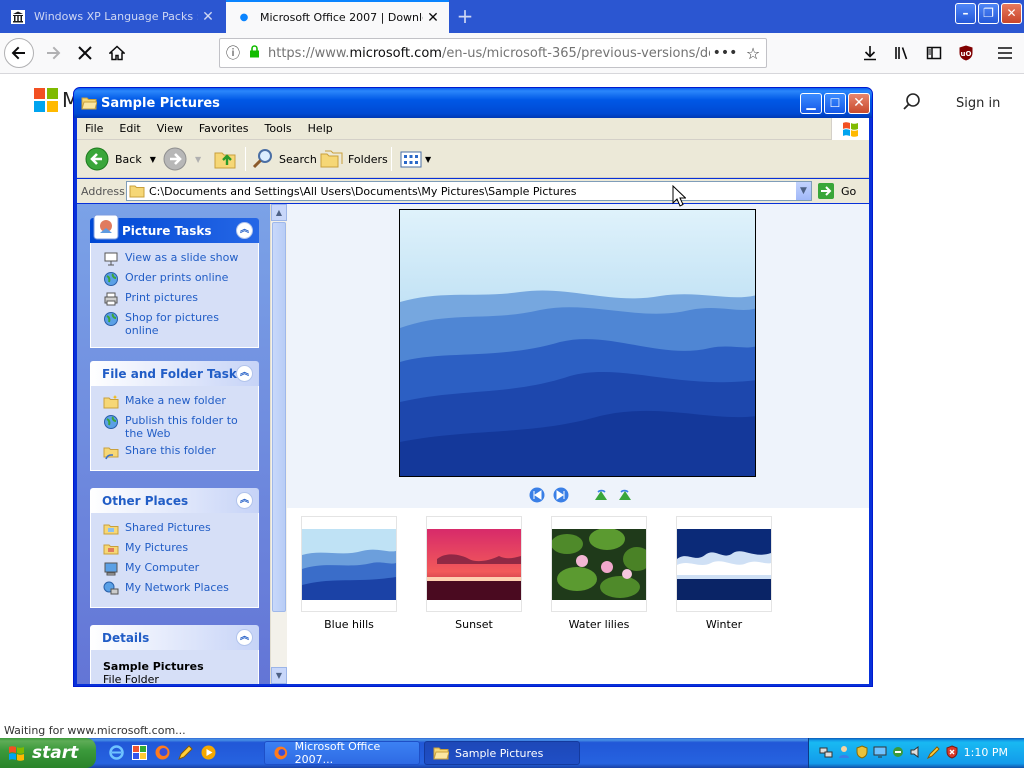  I want to click on previous-image-icon, so click(537, 495).